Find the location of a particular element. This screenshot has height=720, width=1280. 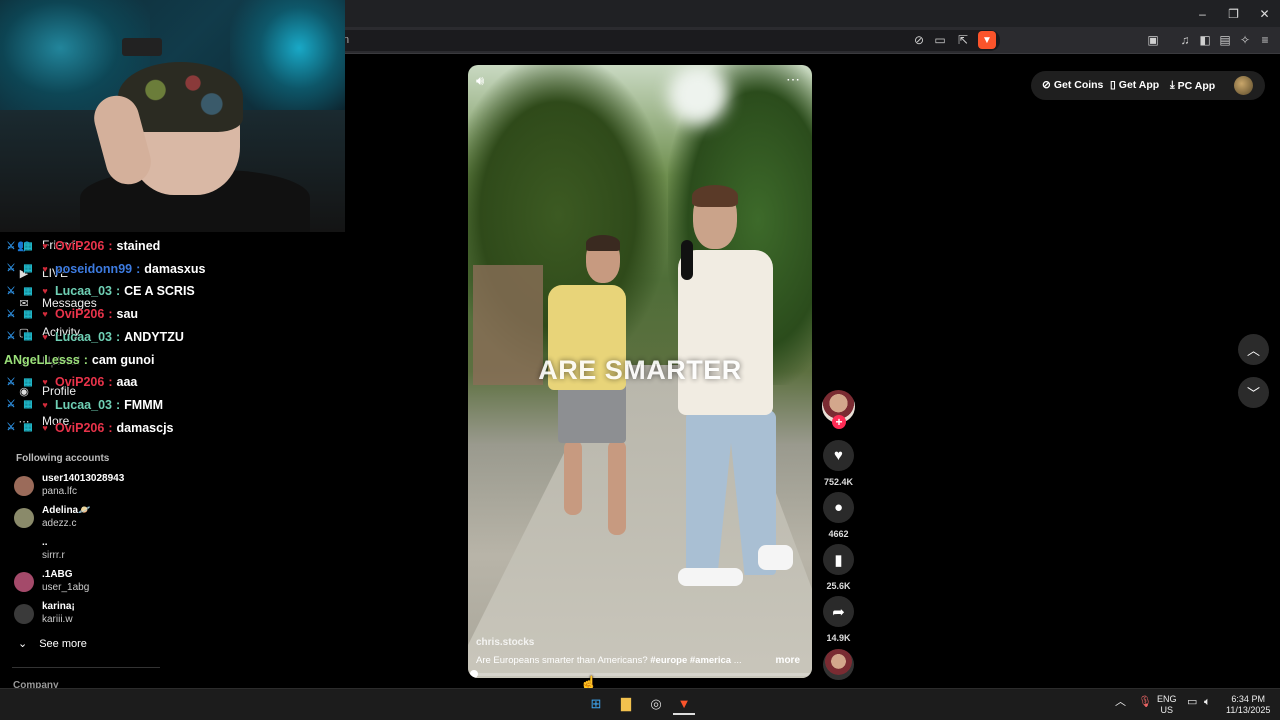

webcam-overlay is located at coordinates (172, 116).